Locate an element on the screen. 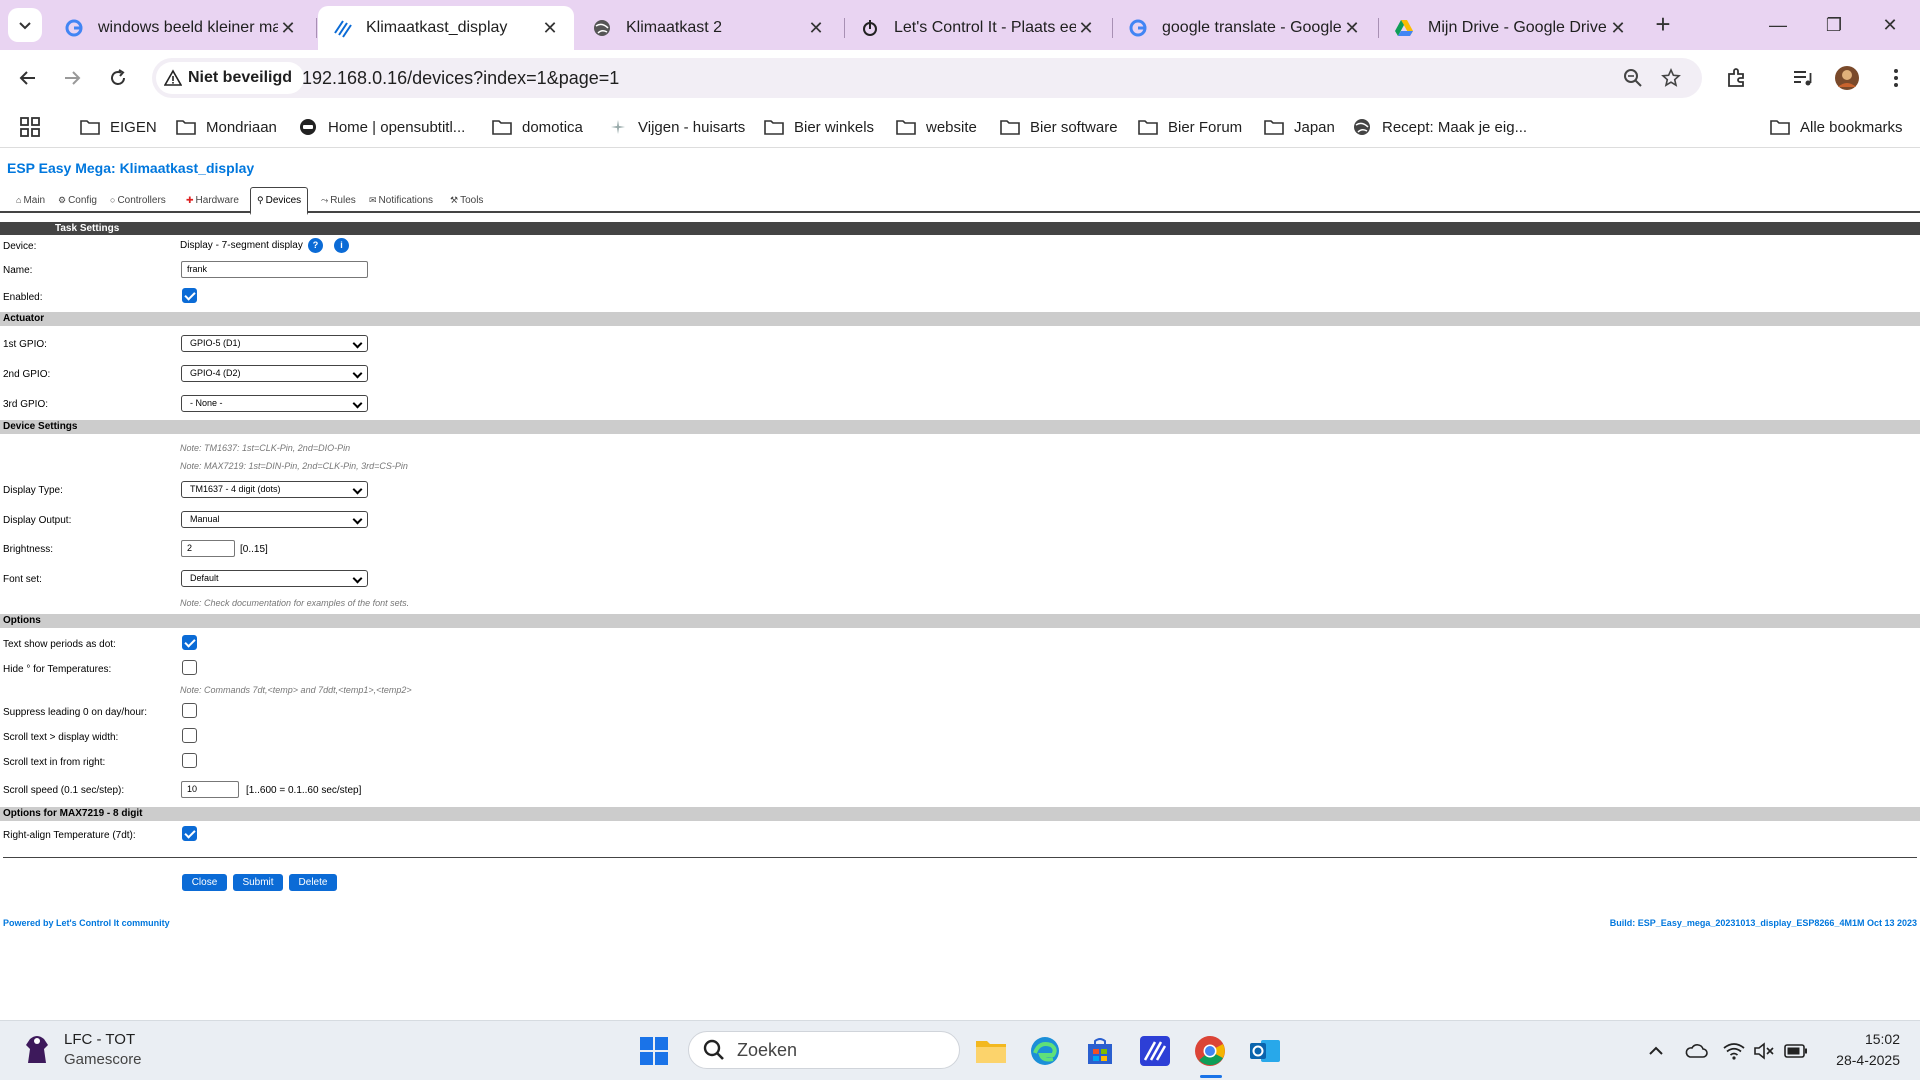 The image size is (1920, 1080). bookmark-folder-domotica: domotica is located at coordinates (537, 127).